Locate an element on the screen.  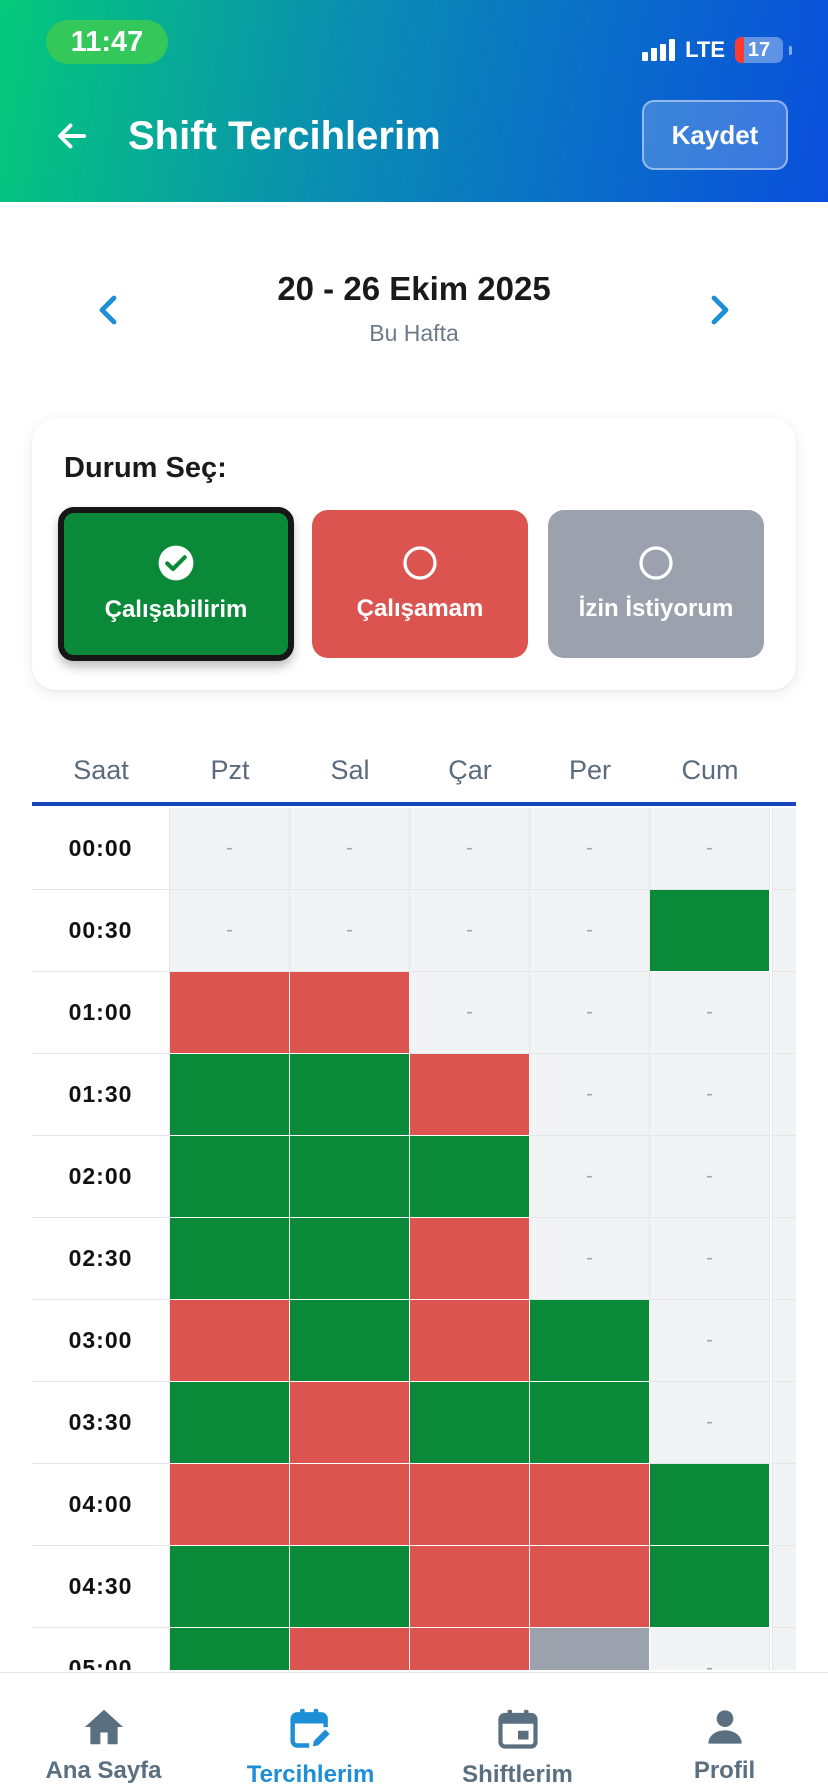
schedule-row: 03:30 - is located at coordinates (414, 1423).